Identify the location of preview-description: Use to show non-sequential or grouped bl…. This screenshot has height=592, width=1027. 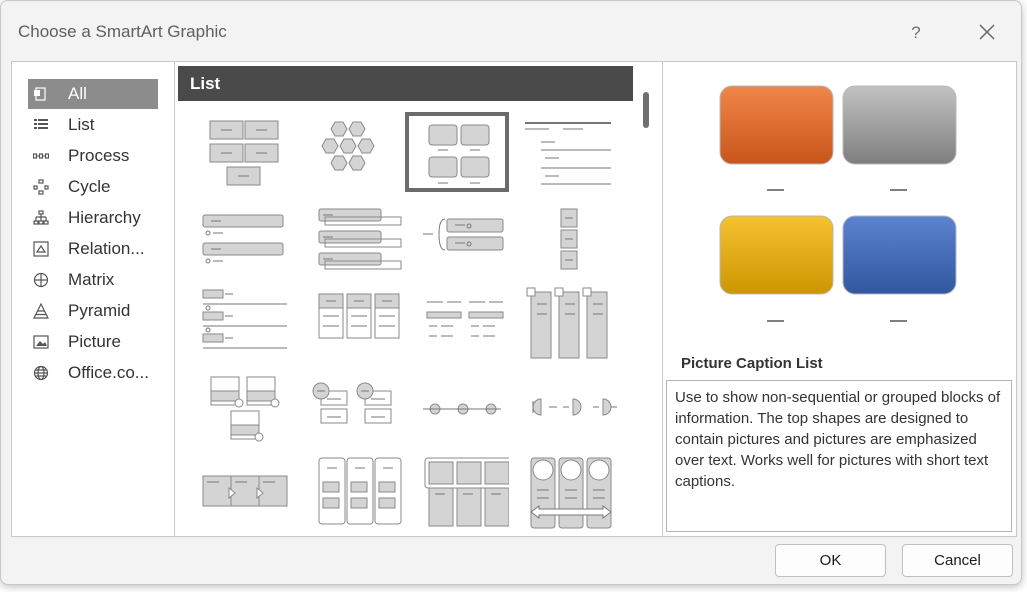
(839, 456).